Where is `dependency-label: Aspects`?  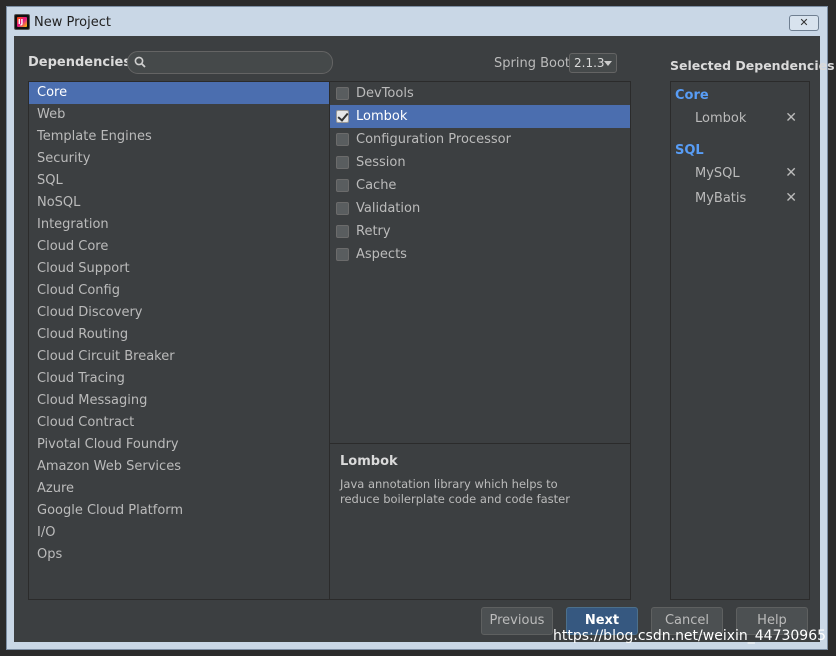
dependency-label: Aspects is located at coordinates (381, 254).